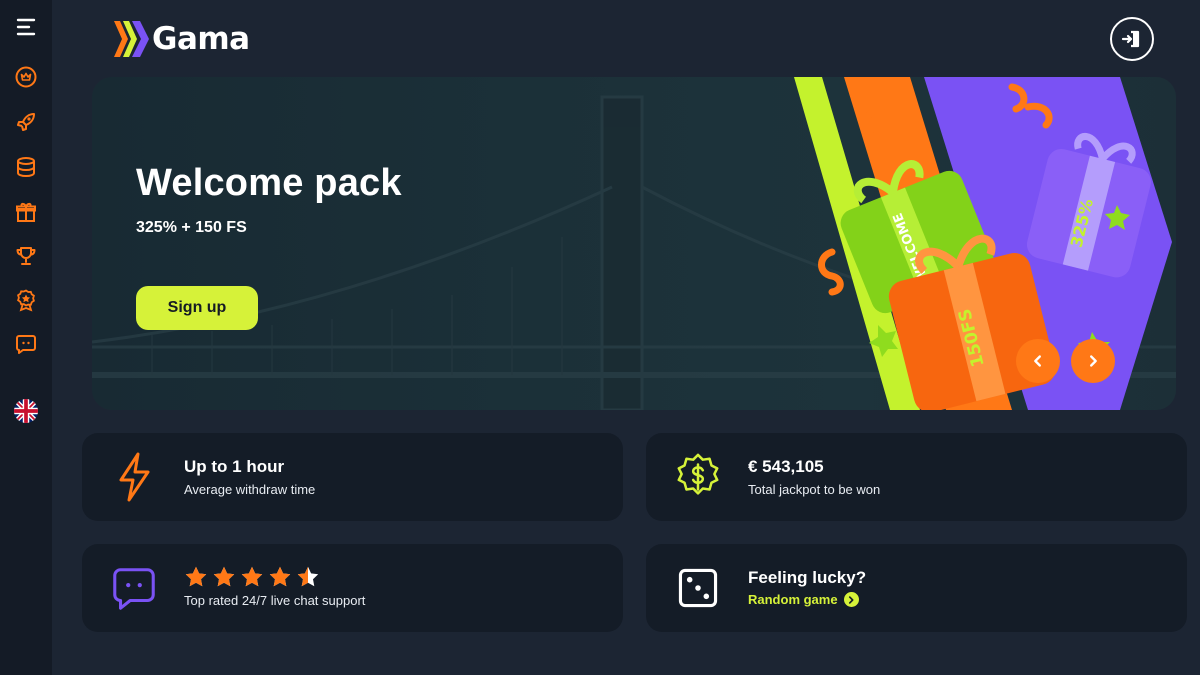 This screenshot has width=1200, height=675. Describe the element at coordinates (26, 122) in the screenshot. I see `rocket-icon` at that location.